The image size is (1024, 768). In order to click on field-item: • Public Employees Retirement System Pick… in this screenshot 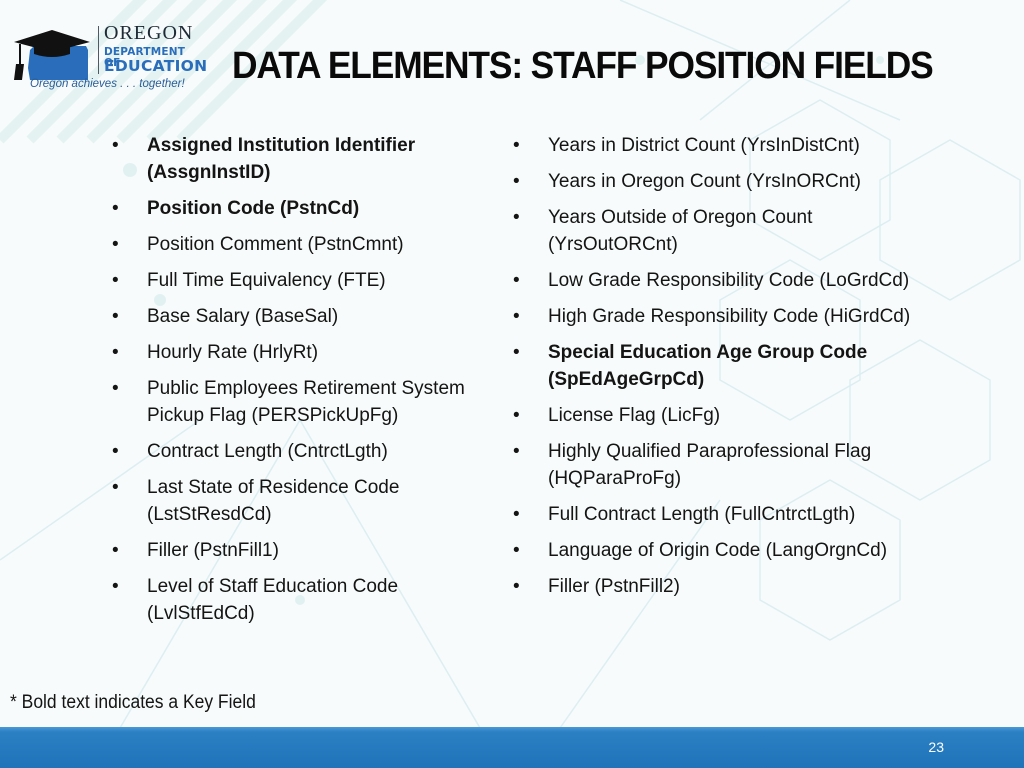, I will do `click(302, 402)`.